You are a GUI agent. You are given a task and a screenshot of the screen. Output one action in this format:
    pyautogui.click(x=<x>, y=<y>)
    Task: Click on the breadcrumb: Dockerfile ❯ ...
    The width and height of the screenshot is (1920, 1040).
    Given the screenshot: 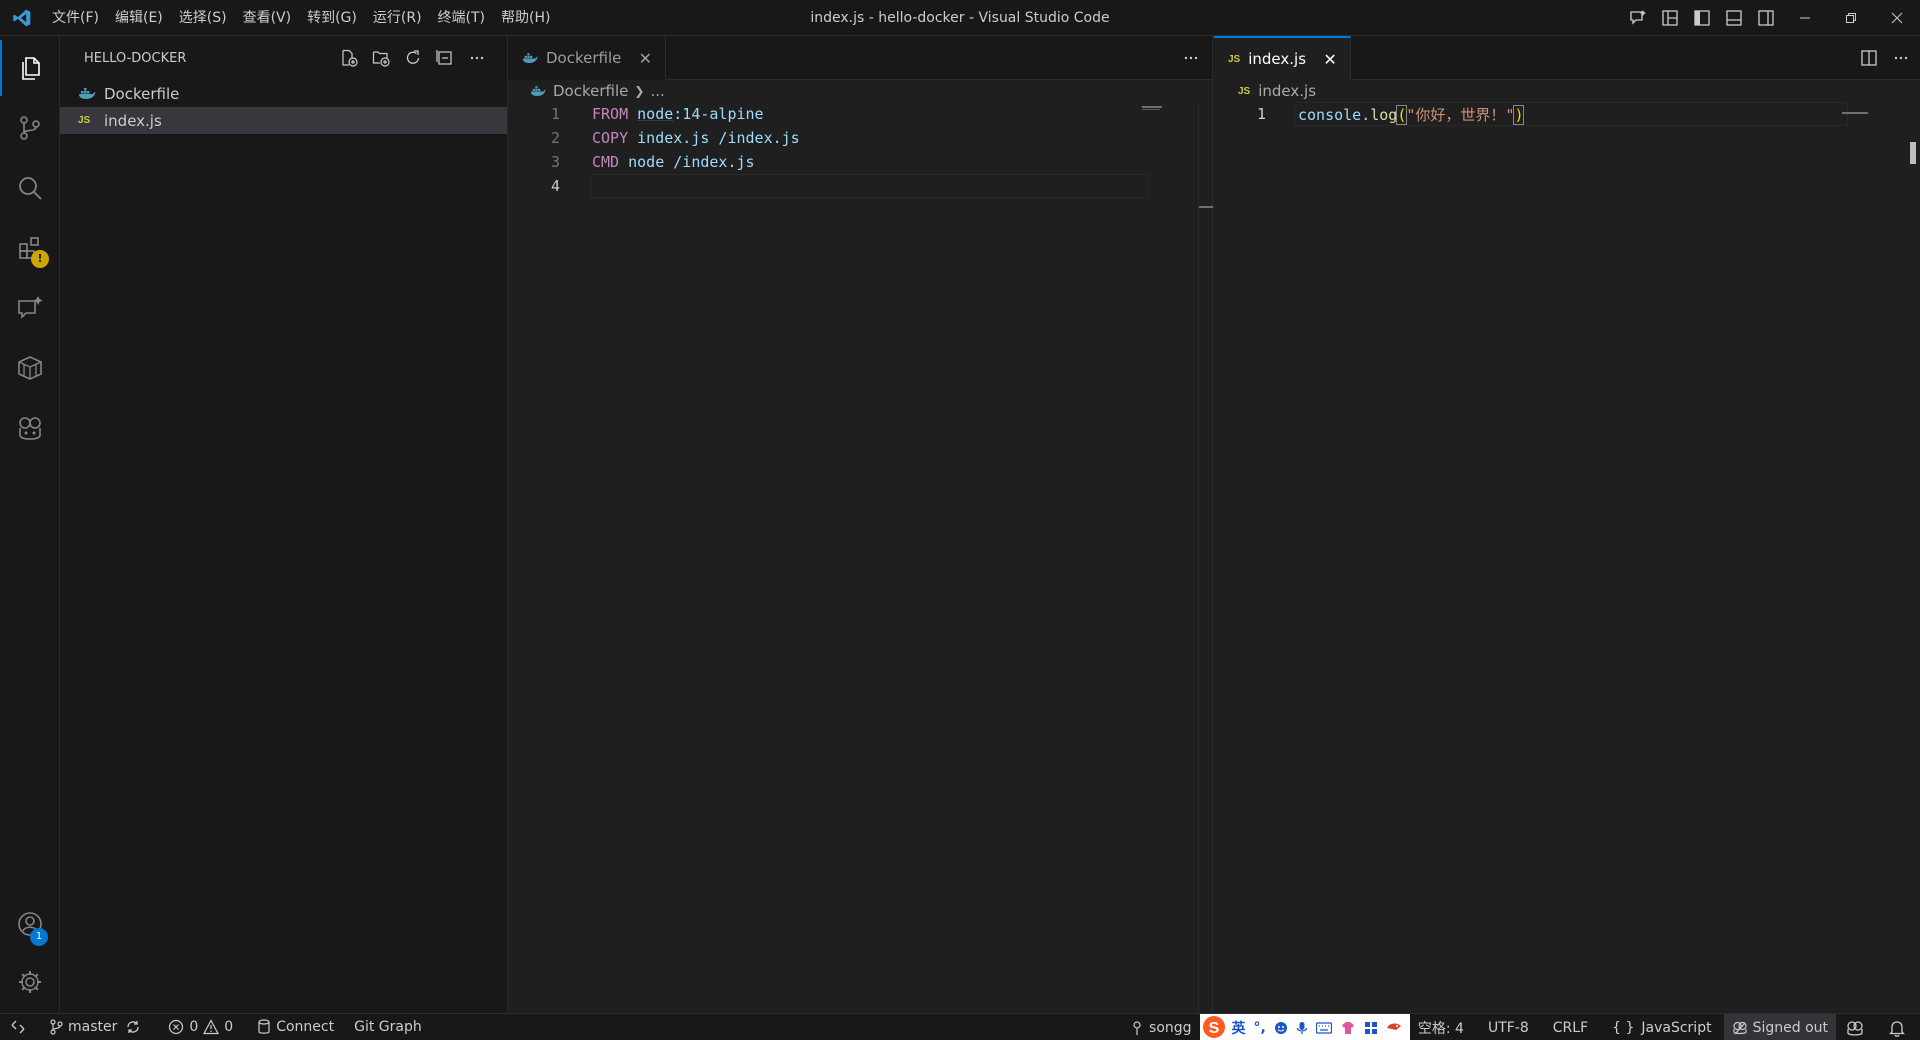 What is the action you would take?
    pyautogui.click(x=860, y=91)
    